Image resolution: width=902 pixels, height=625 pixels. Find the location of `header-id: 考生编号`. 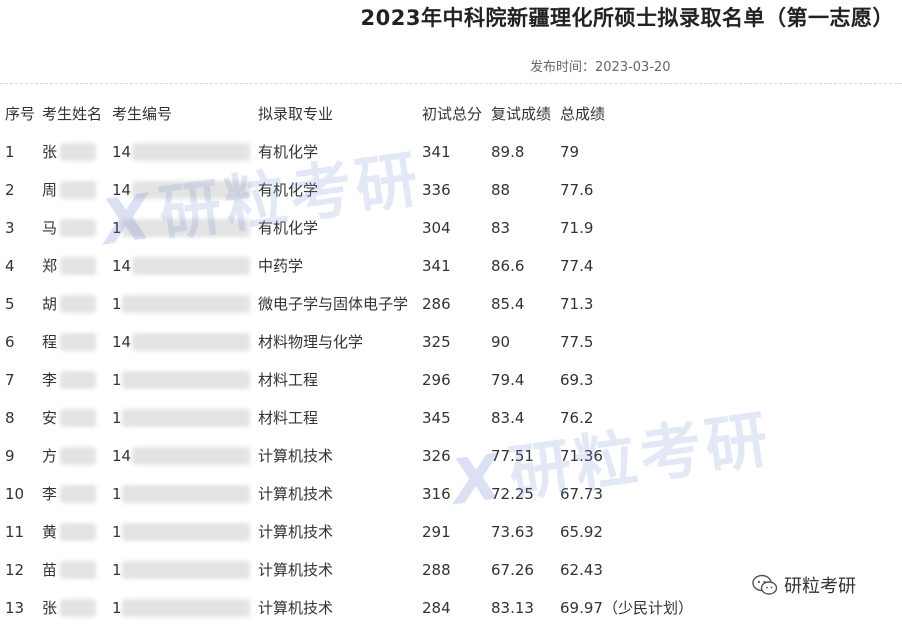

header-id: 考生编号 is located at coordinates (142, 114).